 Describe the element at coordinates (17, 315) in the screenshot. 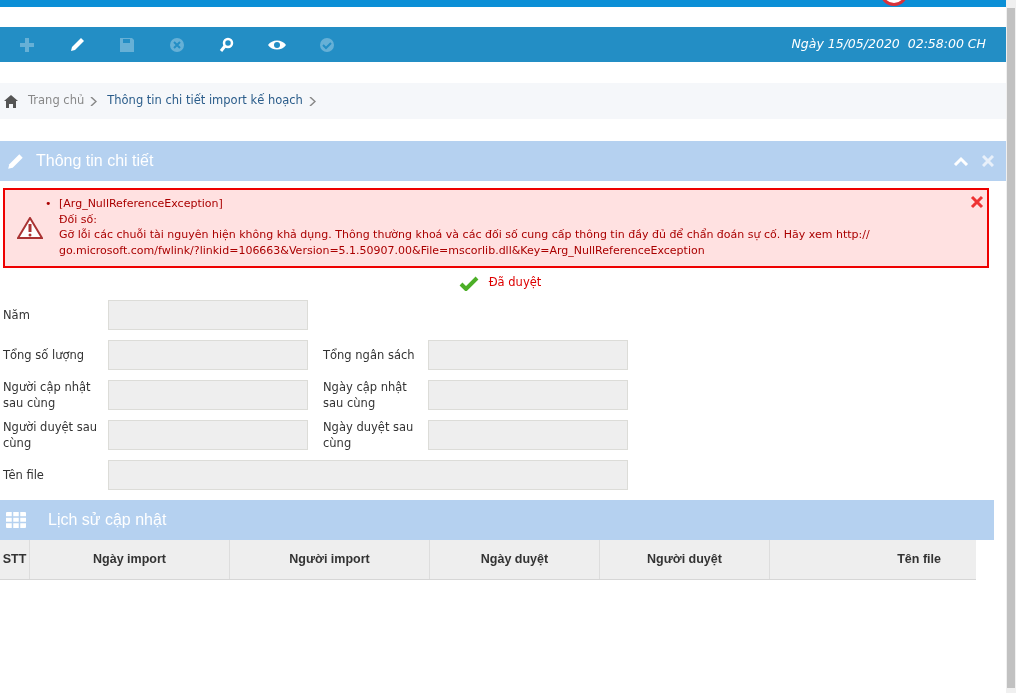

I see `field-label: Năm` at that location.